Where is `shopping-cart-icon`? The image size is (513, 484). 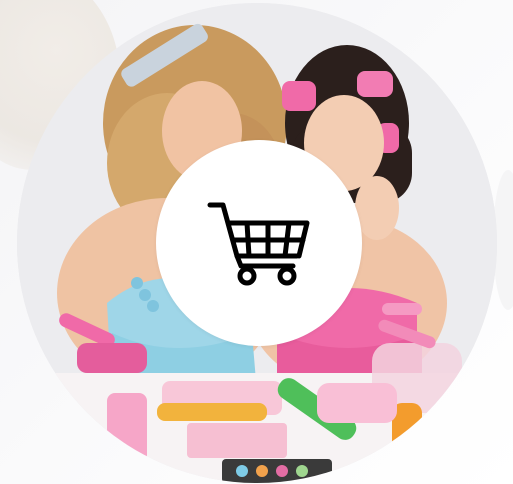 shopping-cart-icon is located at coordinates (258, 244).